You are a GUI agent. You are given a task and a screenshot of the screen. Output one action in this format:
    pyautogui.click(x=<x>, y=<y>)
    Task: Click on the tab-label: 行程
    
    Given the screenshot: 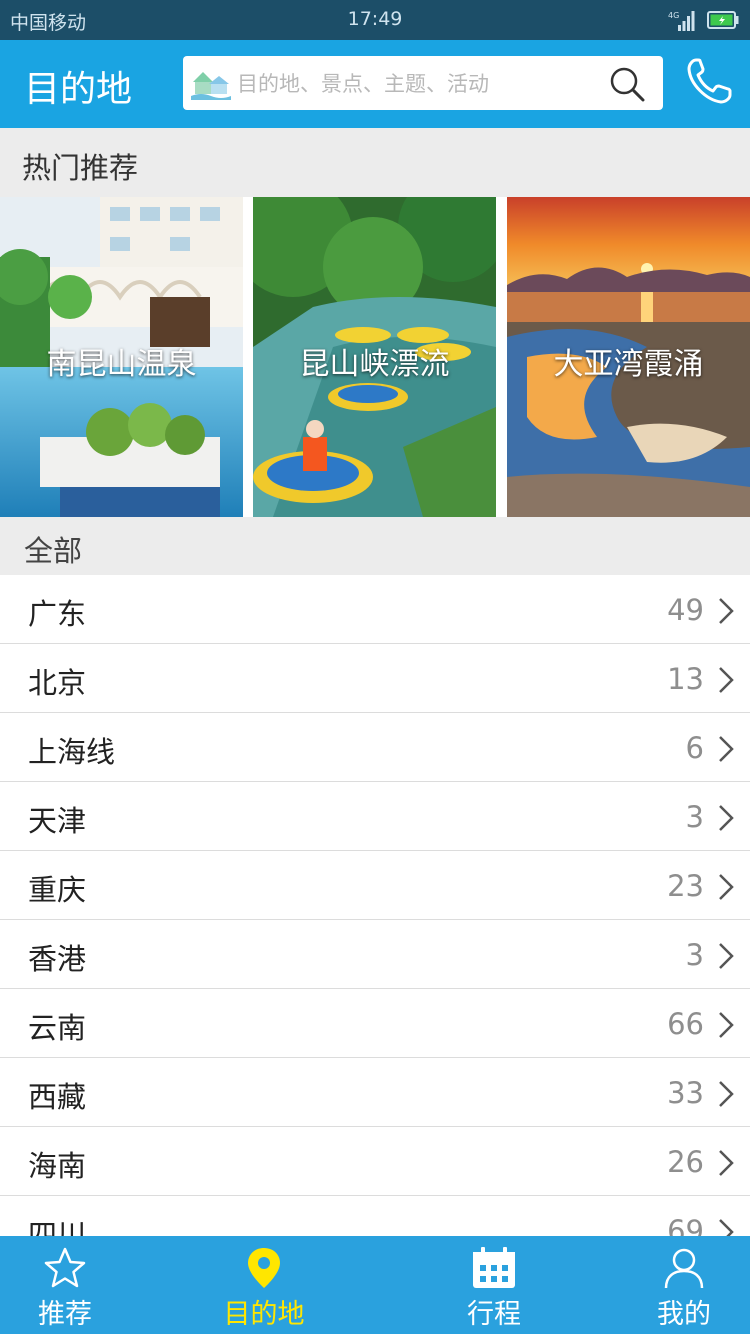 What is the action you would take?
    pyautogui.click(x=494, y=1314)
    